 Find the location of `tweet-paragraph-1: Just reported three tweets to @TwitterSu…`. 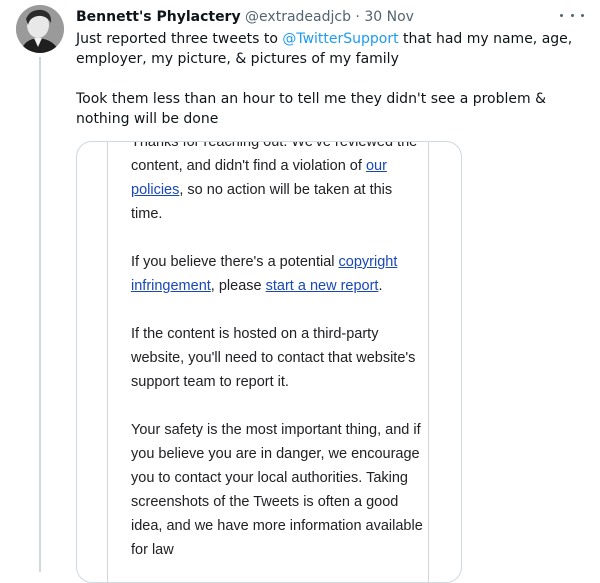

tweet-paragraph-1: Just reported three tweets to @TwitterSu… is located at coordinates (331, 49).